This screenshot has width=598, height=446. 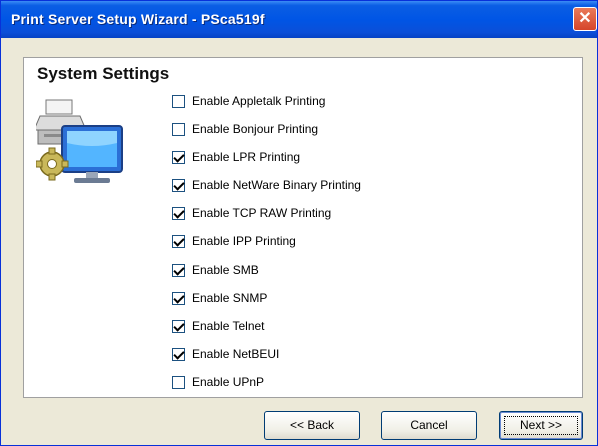 What do you see at coordinates (429, 425) in the screenshot?
I see `cancel-button: Cancel` at bounding box center [429, 425].